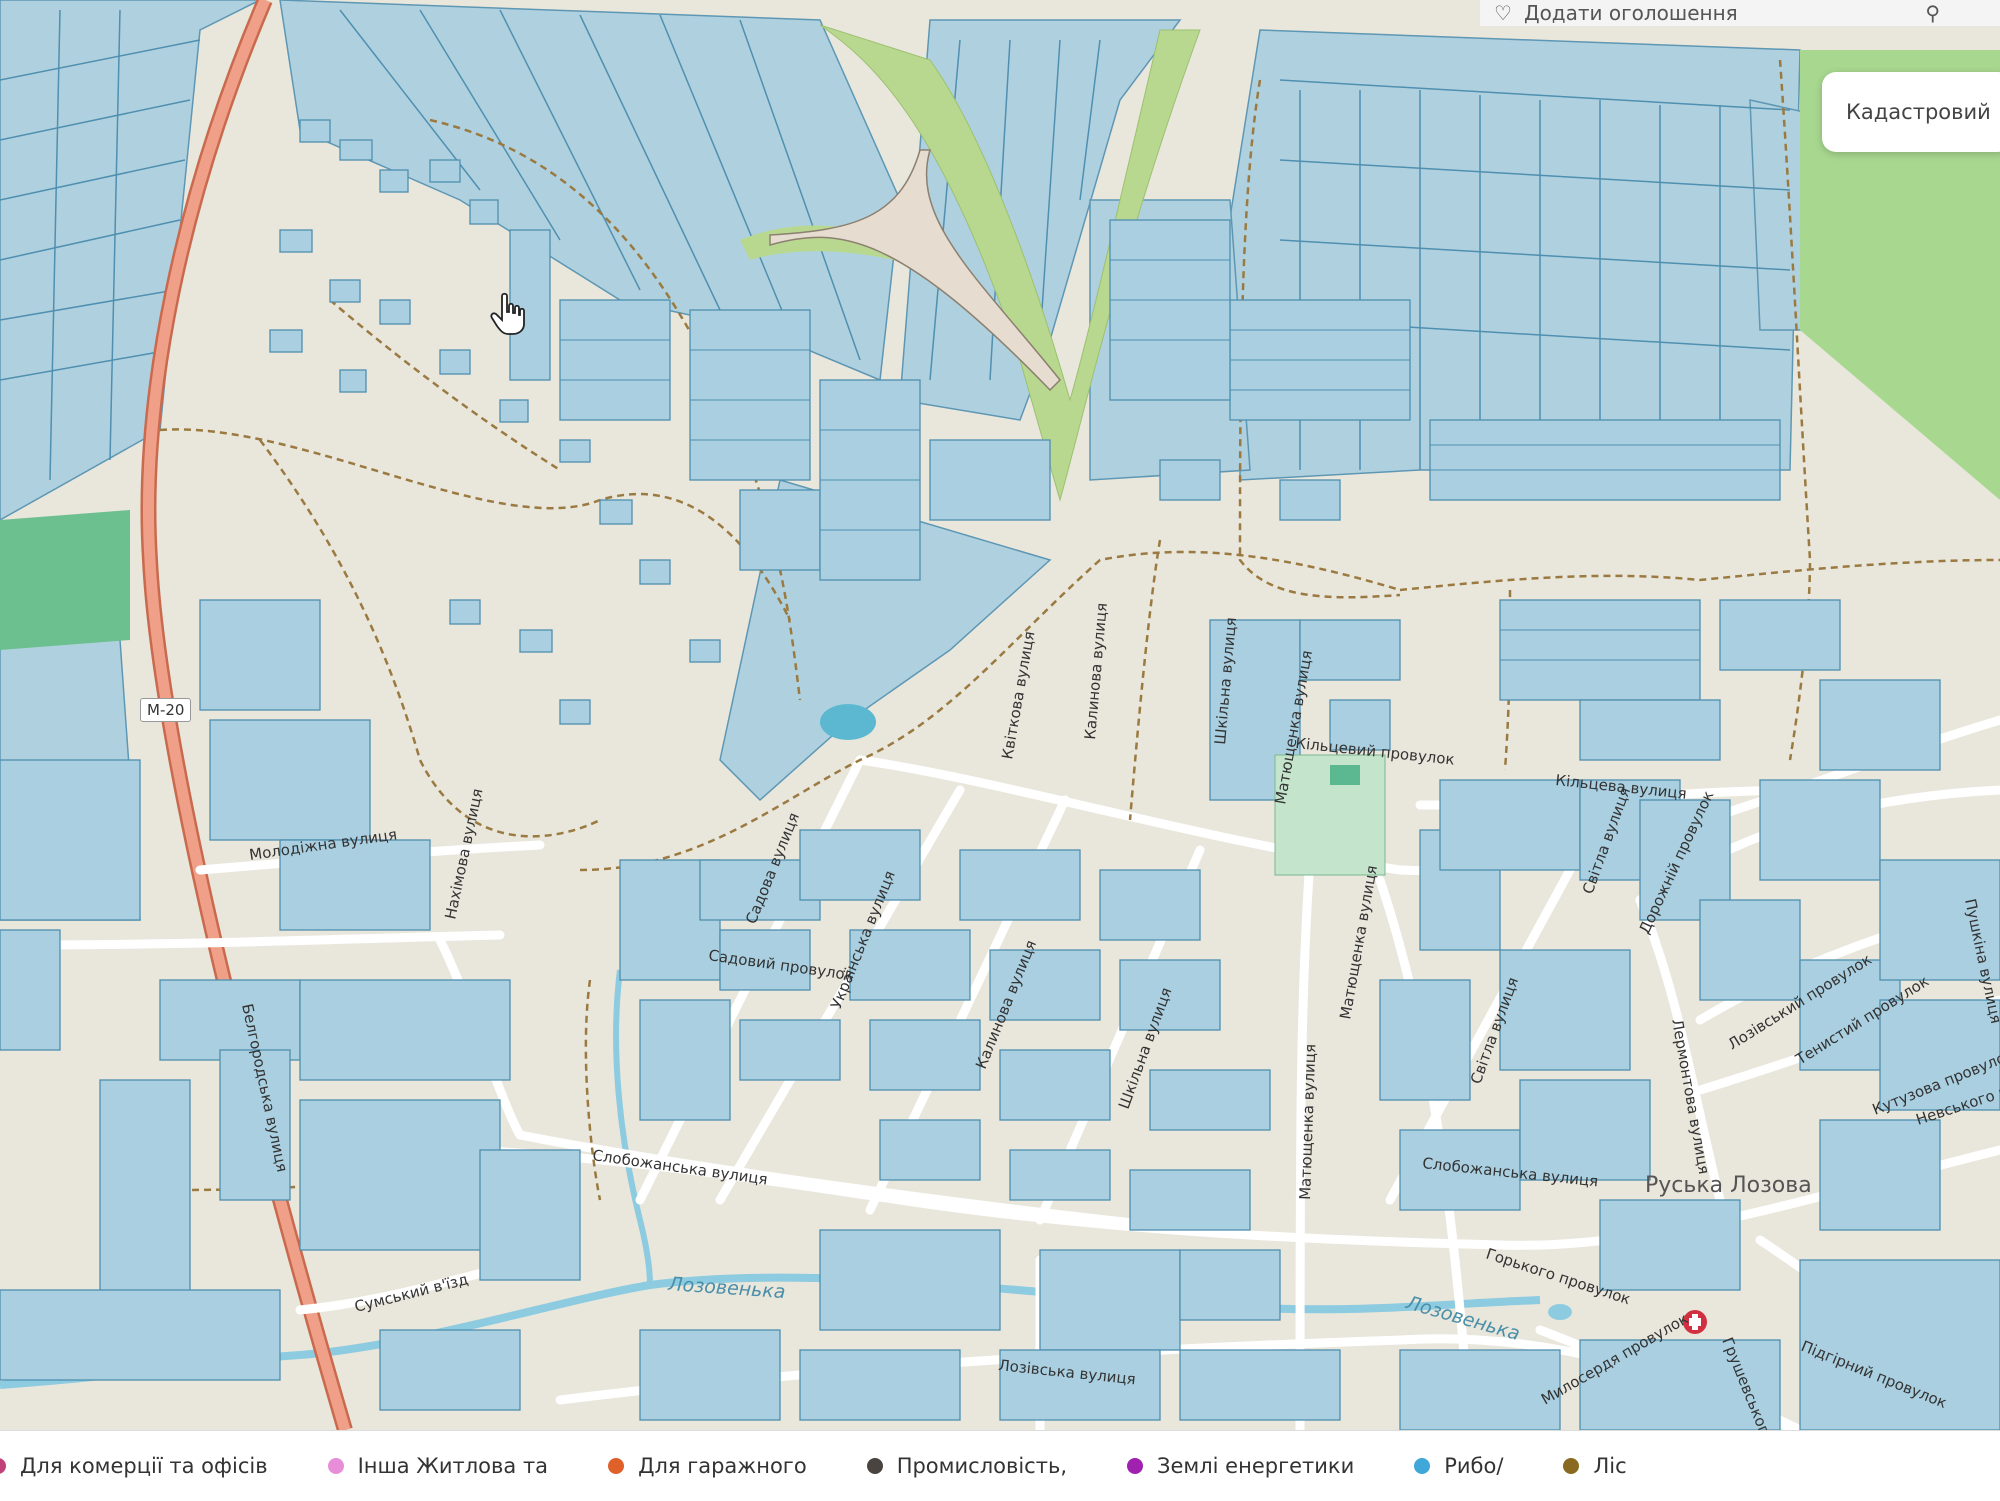  Describe the element at coordinates (166, 710) in the screenshot. I see `highway-badge: М-20` at that location.